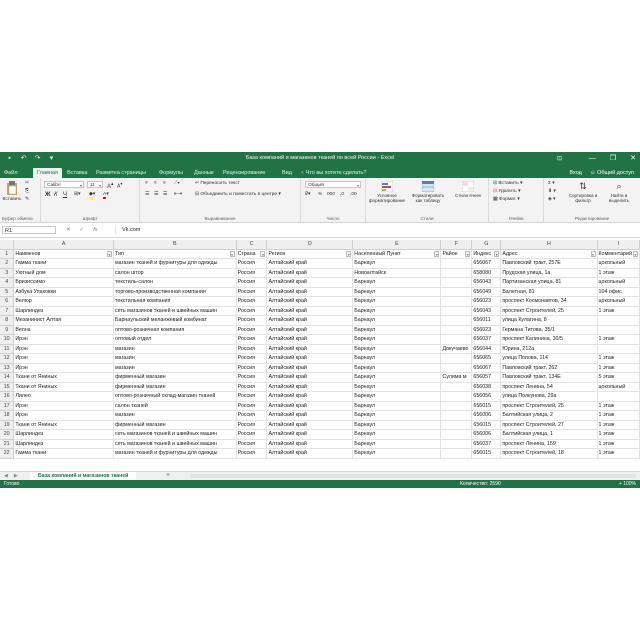 The height and width of the screenshot is (640, 640). I want to click on table-cell: проспект Ленина, 159, so click(549, 444).